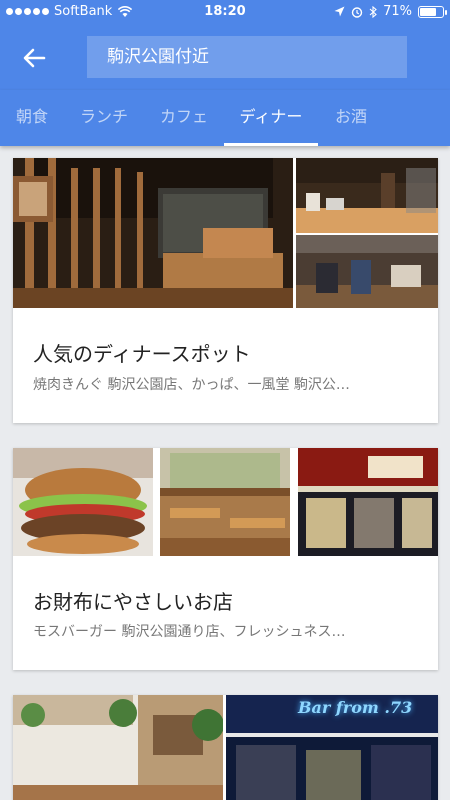 The width and height of the screenshot is (450, 800). What do you see at coordinates (118, 747) in the screenshot?
I see `cafe-plants-photo` at bounding box center [118, 747].